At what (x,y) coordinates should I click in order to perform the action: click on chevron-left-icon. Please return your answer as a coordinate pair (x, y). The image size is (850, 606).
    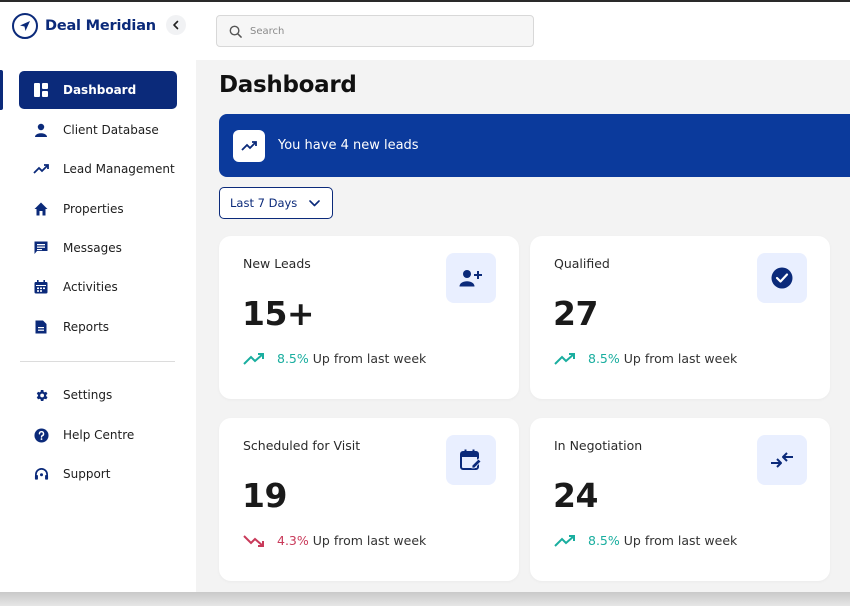
    Looking at the image, I should click on (176, 25).